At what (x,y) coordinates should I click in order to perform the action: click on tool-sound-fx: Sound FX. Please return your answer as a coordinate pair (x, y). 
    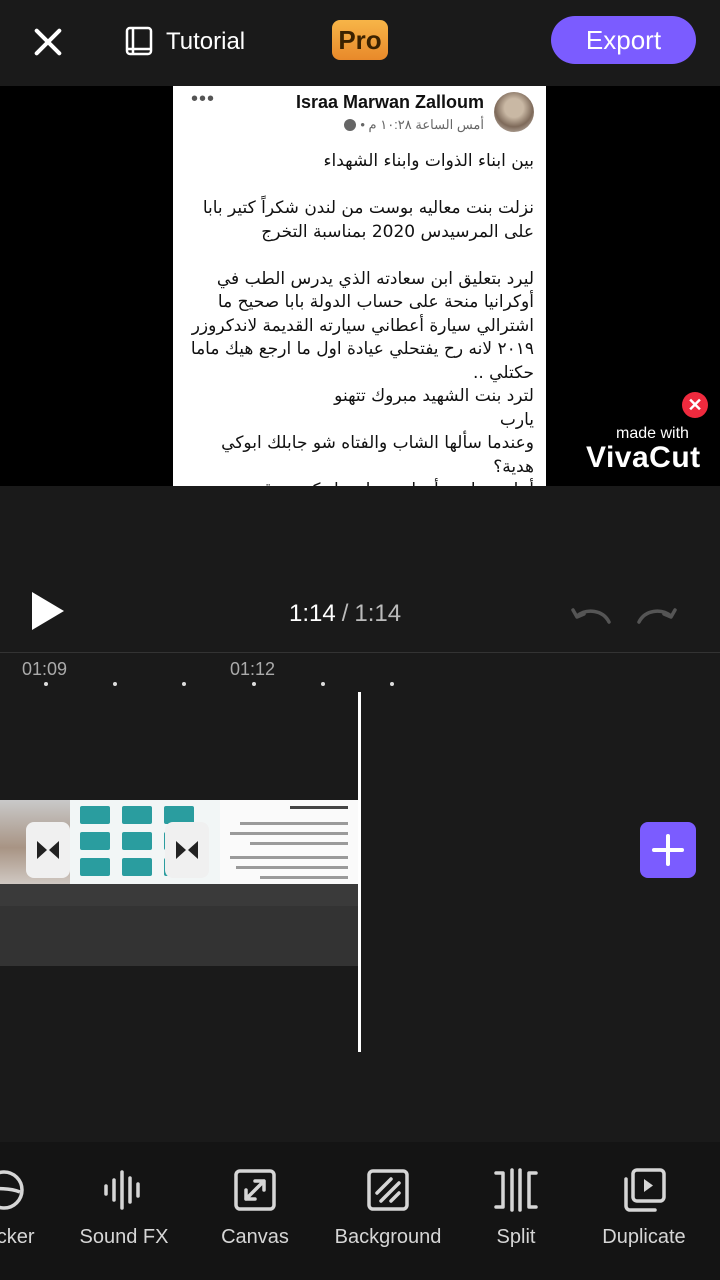
    Looking at the image, I should click on (124, 1216).